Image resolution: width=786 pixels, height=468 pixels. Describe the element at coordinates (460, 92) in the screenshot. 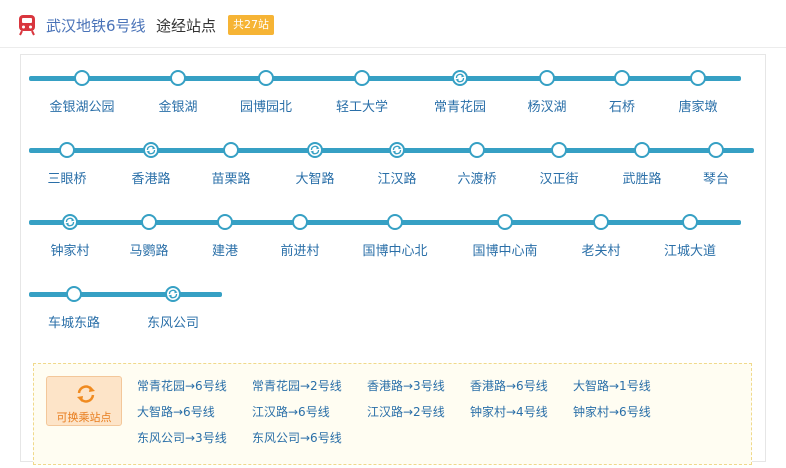

I see `station: 常青花园` at that location.